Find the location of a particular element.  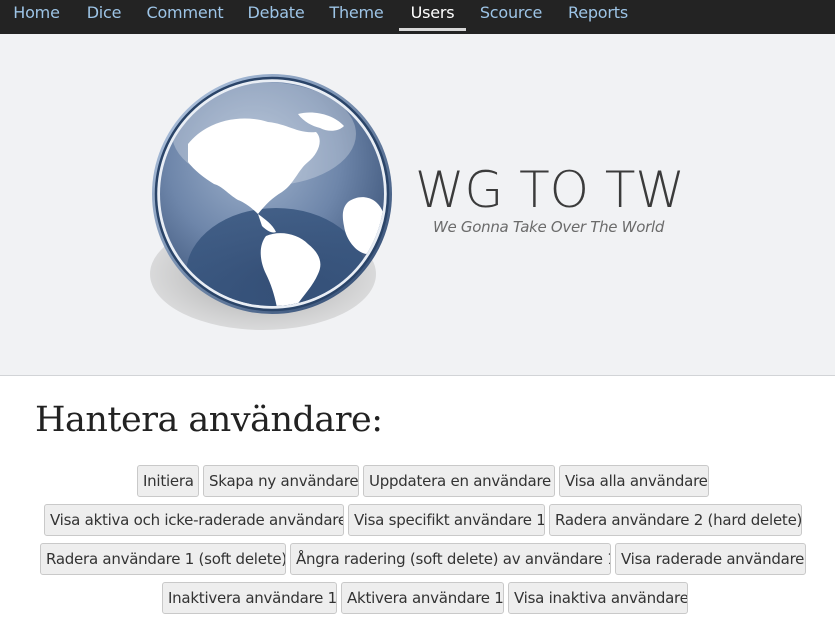

site-tagline: We Gonna Take Over The World is located at coordinates (549, 227).